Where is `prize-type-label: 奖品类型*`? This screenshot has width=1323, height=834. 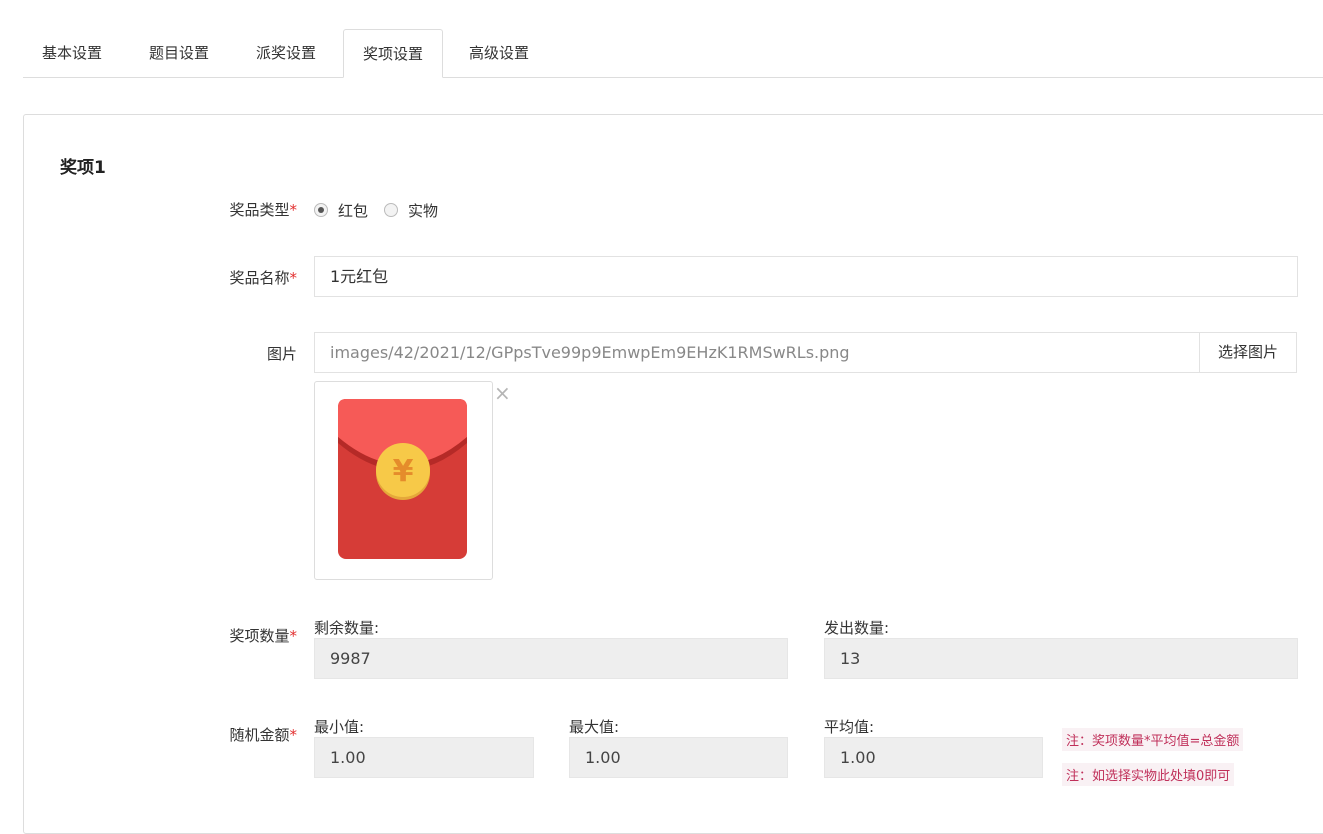 prize-type-label: 奖品类型* is located at coordinates (263, 210).